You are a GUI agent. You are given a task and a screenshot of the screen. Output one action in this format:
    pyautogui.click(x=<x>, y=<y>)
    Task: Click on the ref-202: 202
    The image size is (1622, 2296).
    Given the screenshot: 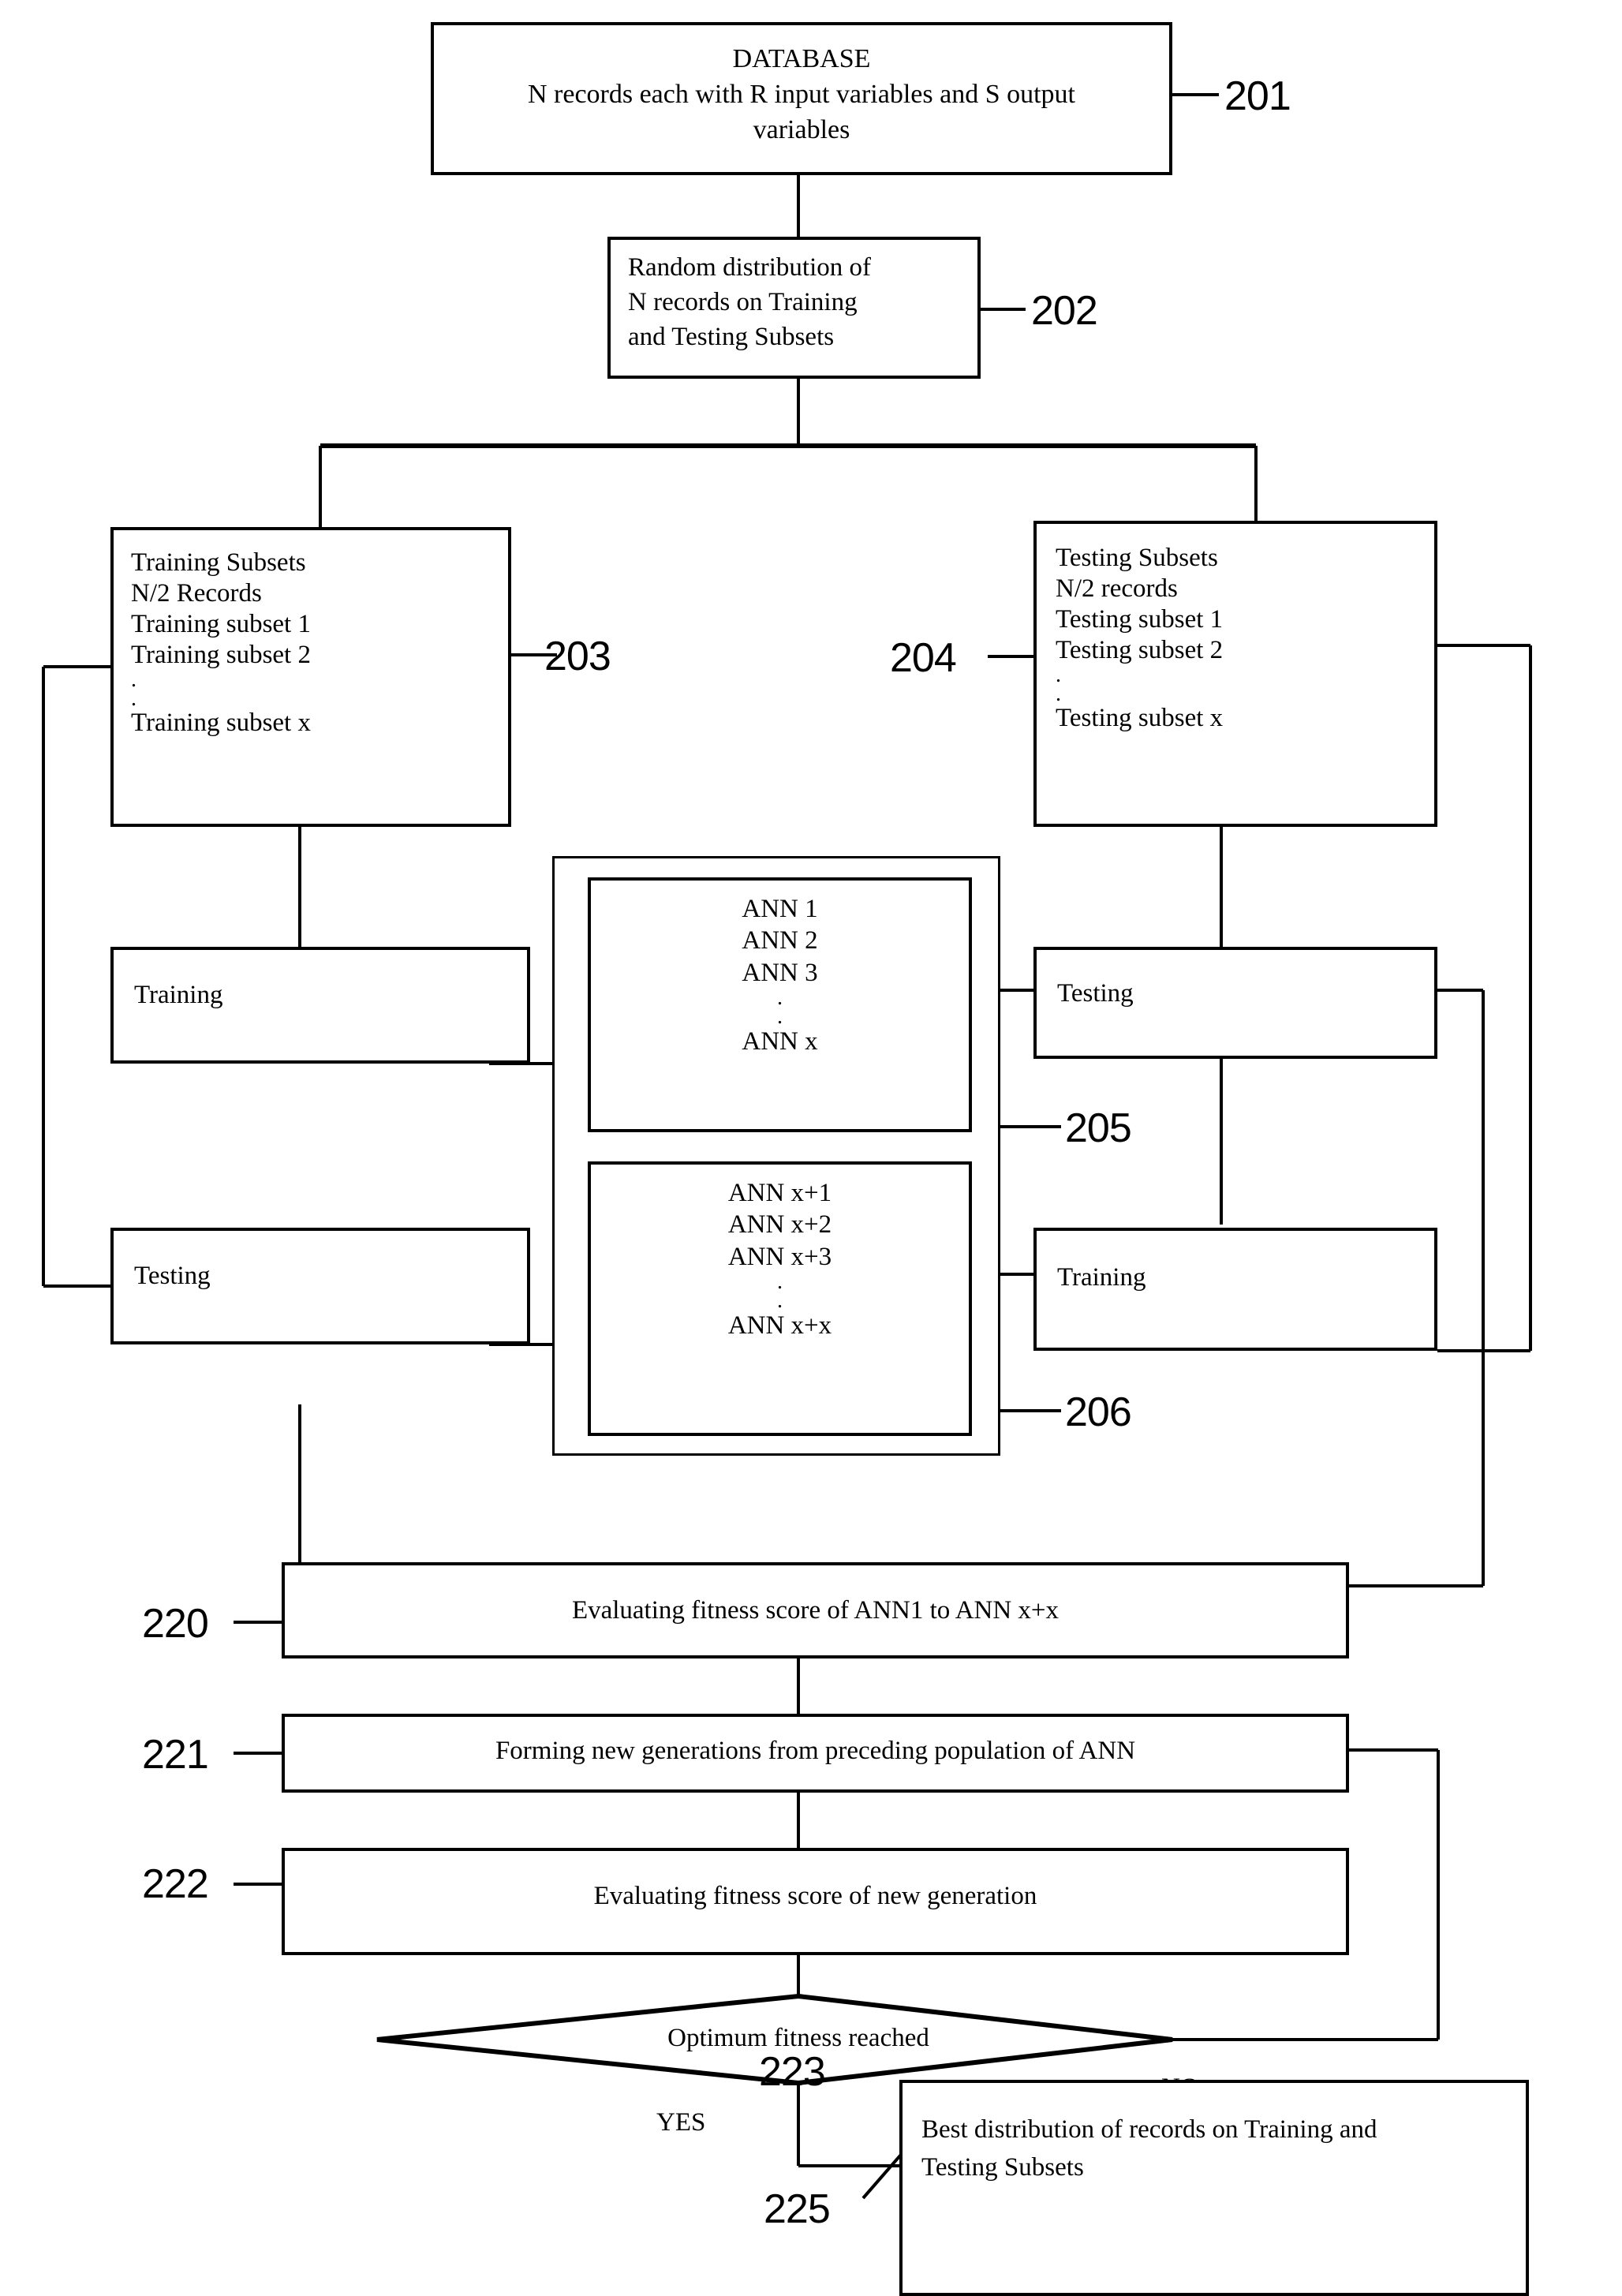 What is the action you would take?
    pyautogui.click(x=1064, y=311)
    